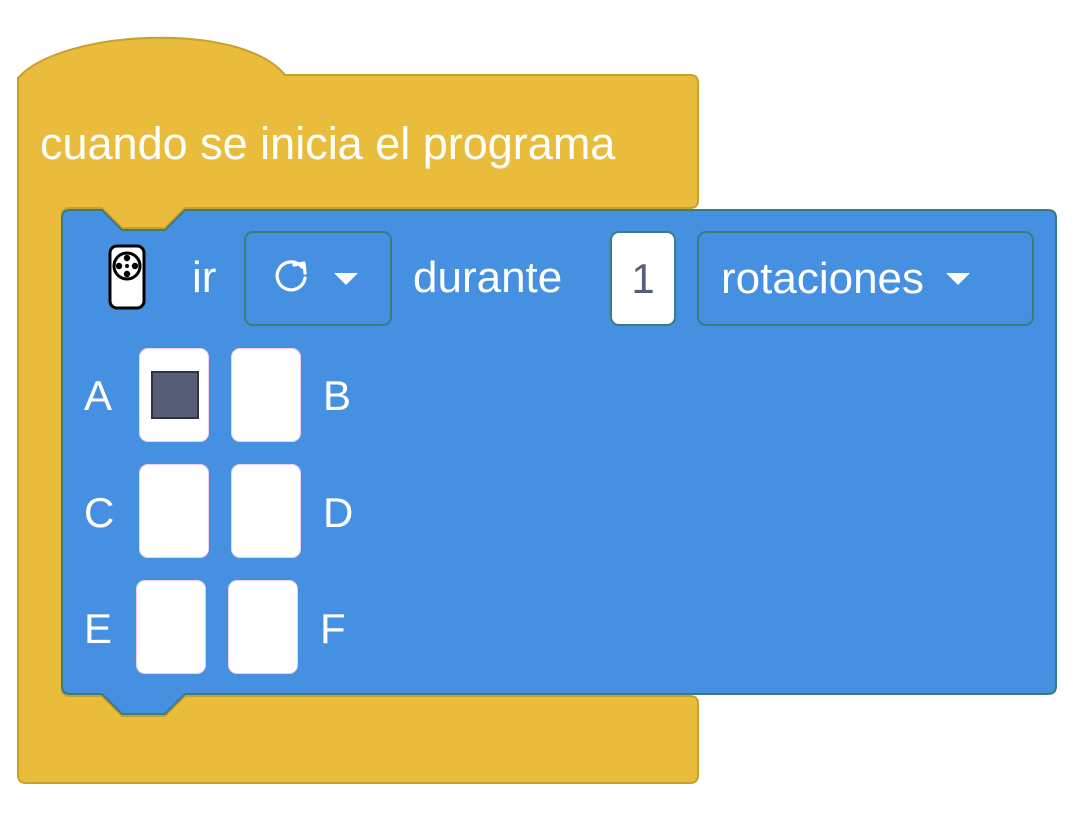 The height and width of the screenshot is (820, 1078). What do you see at coordinates (98, 628) in the screenshot?
I see `port-label-e: E` at bounding box center [98, 628].